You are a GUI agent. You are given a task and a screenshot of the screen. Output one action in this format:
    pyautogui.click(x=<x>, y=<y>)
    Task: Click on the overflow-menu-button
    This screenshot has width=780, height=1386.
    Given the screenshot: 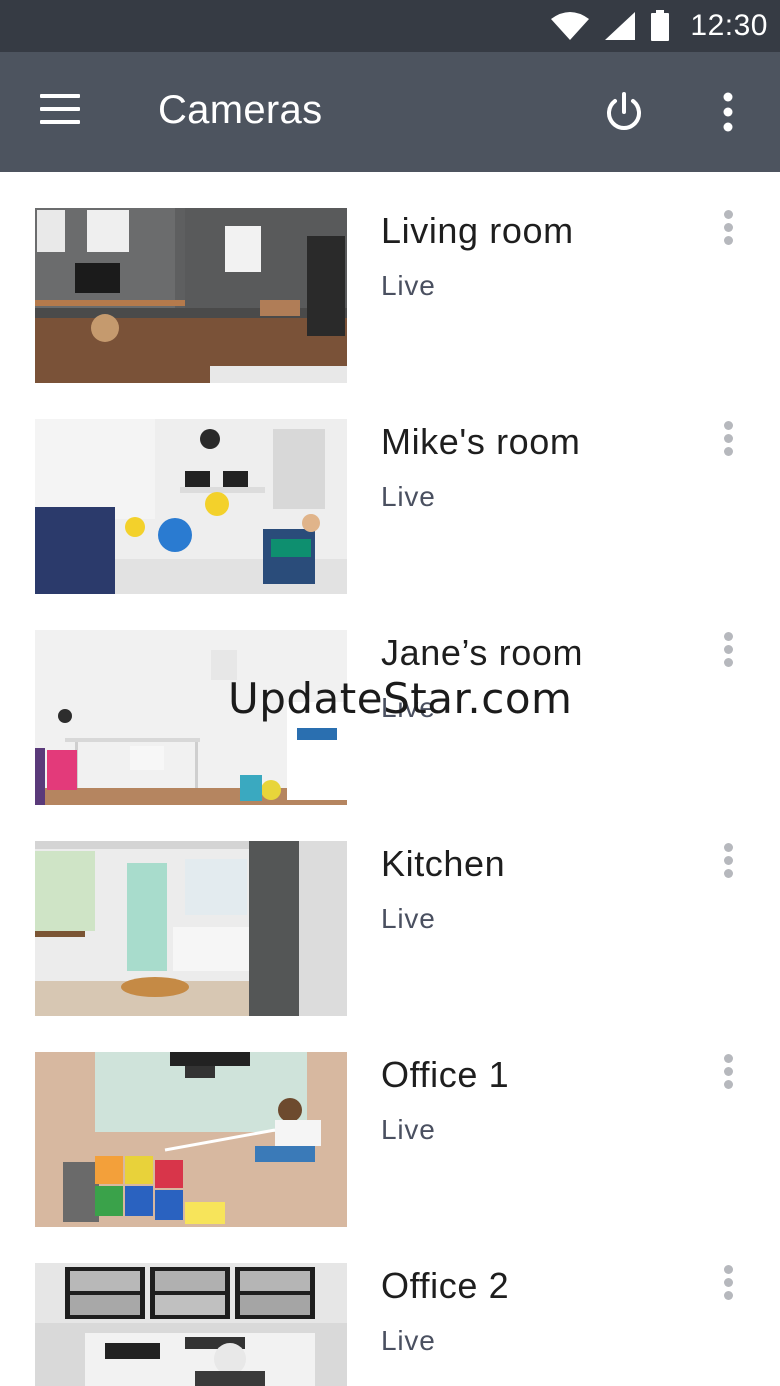 What is the action you would take?
    pyautogui.click(x=728, y=112)
    